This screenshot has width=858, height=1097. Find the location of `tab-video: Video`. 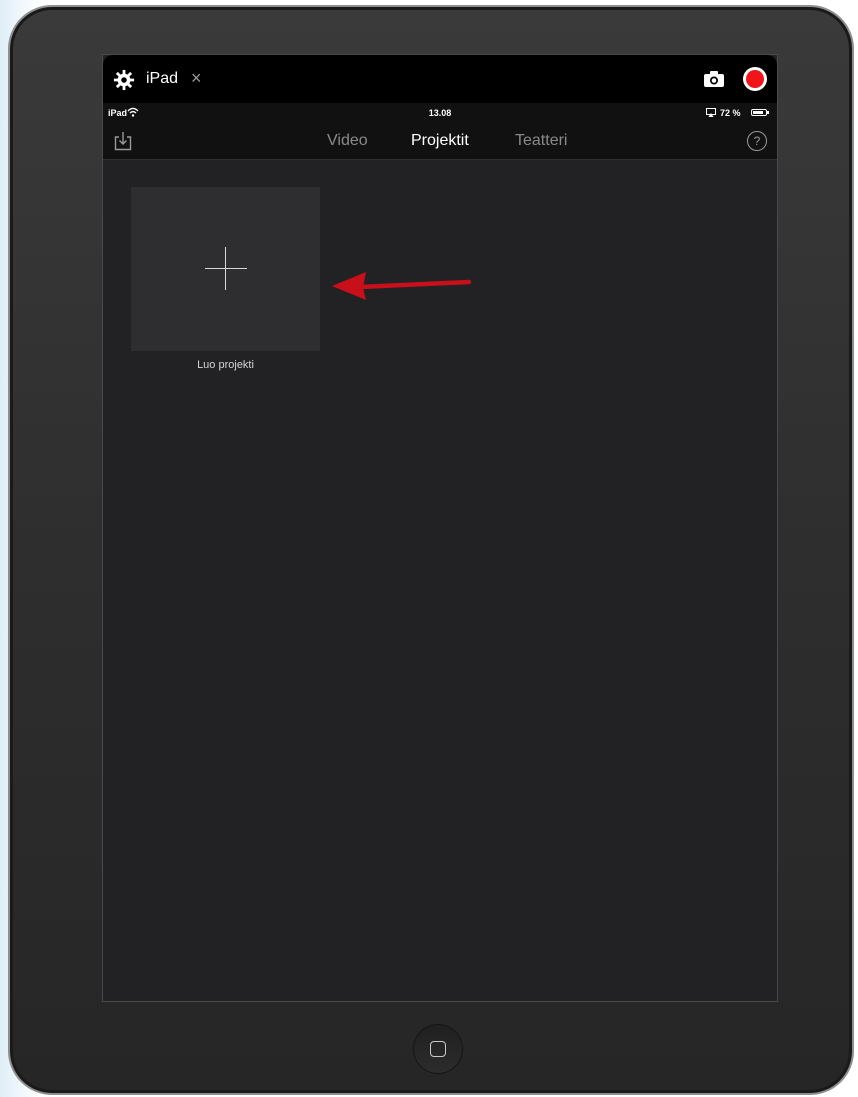

tab-video: Video is located at coordinates (347, 141).